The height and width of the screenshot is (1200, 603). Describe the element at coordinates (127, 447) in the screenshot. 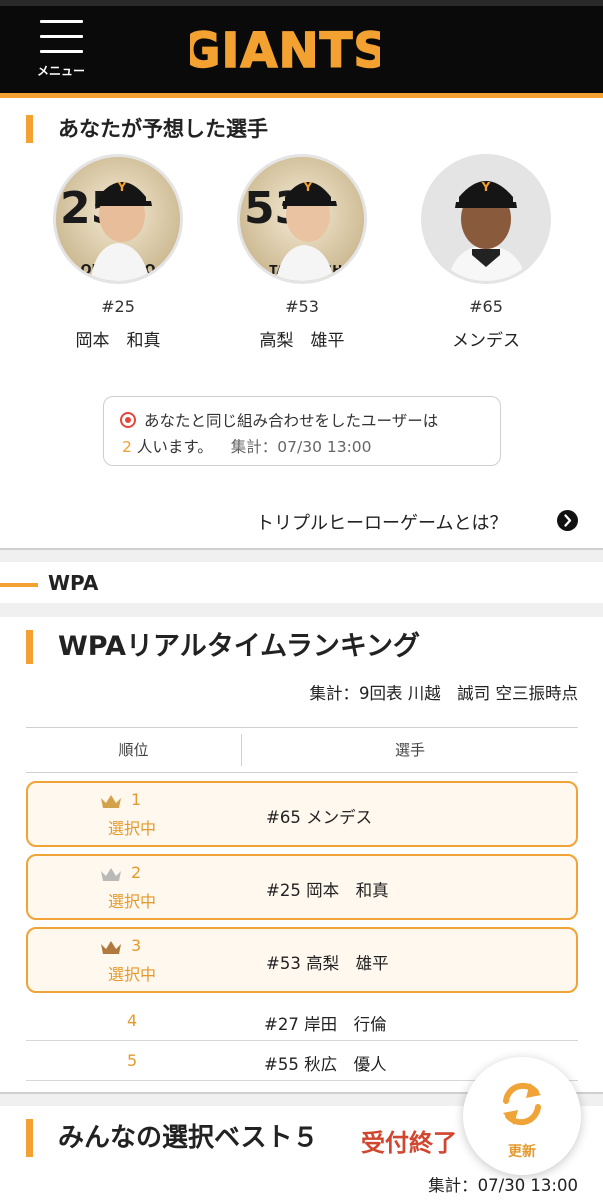

I see `same-user-count: 2` at that location.